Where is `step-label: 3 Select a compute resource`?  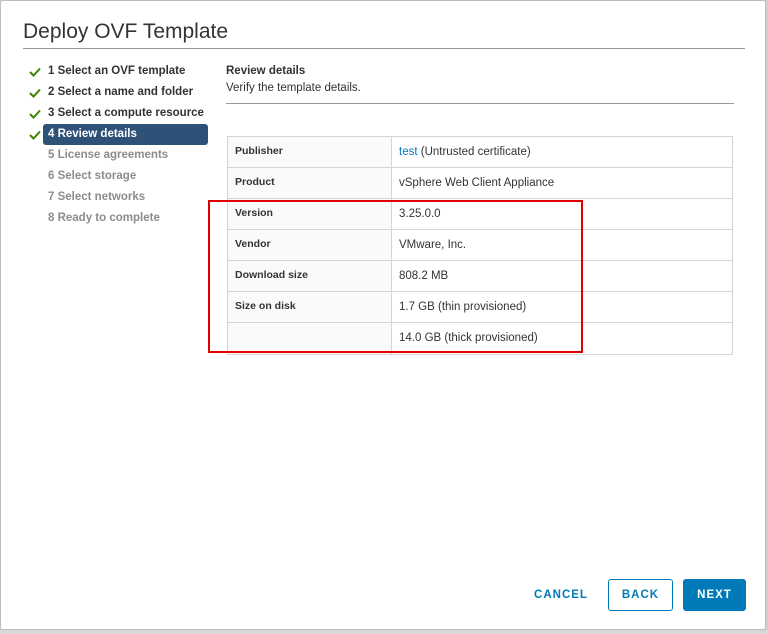
step-label: 3 Select a compute resource is located at coordinates (126, 113).